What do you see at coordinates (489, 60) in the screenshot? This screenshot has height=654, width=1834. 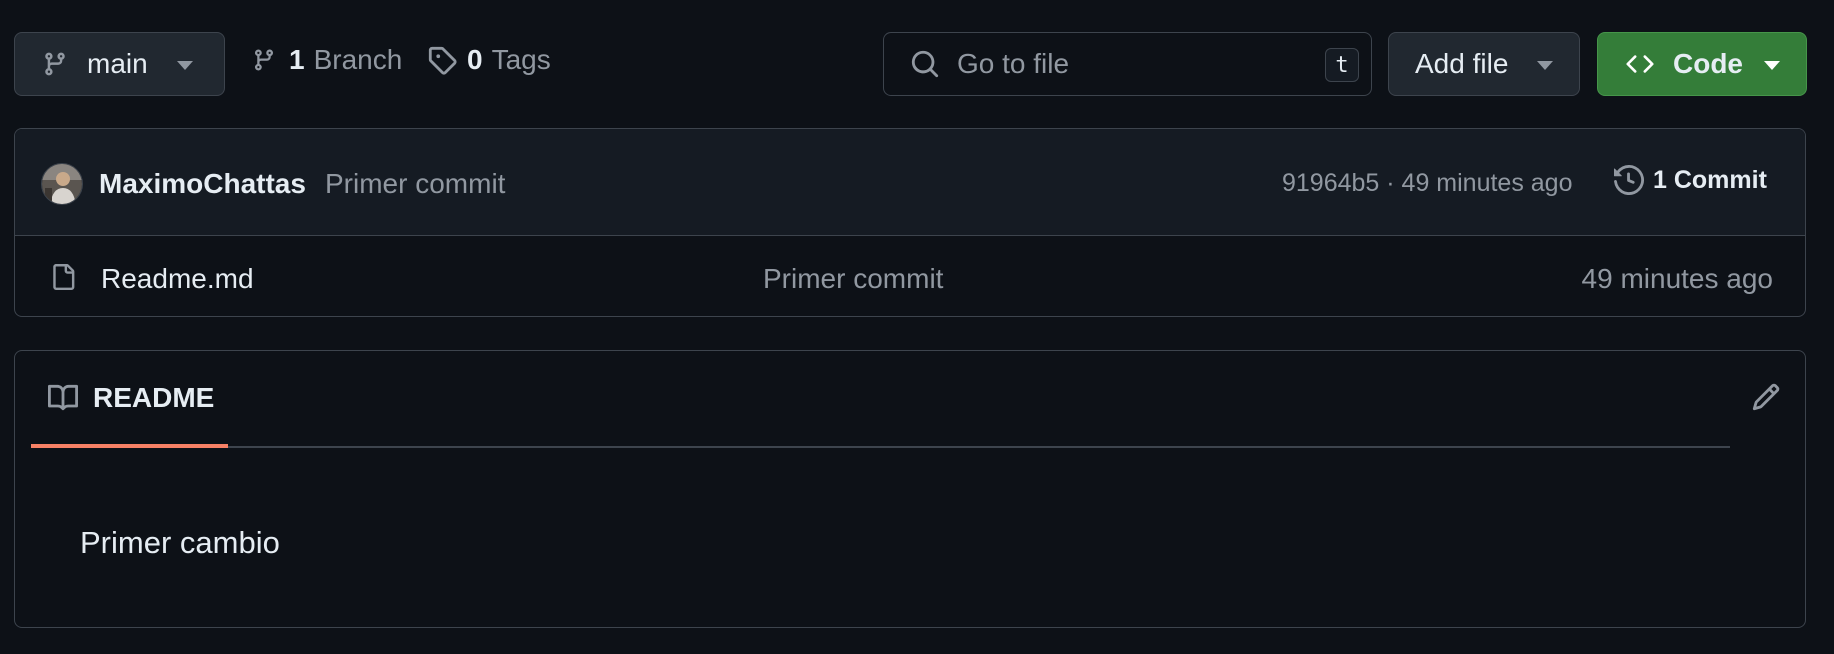 I see `tags-link: 0 Tags` at bounding box center [489, 60].